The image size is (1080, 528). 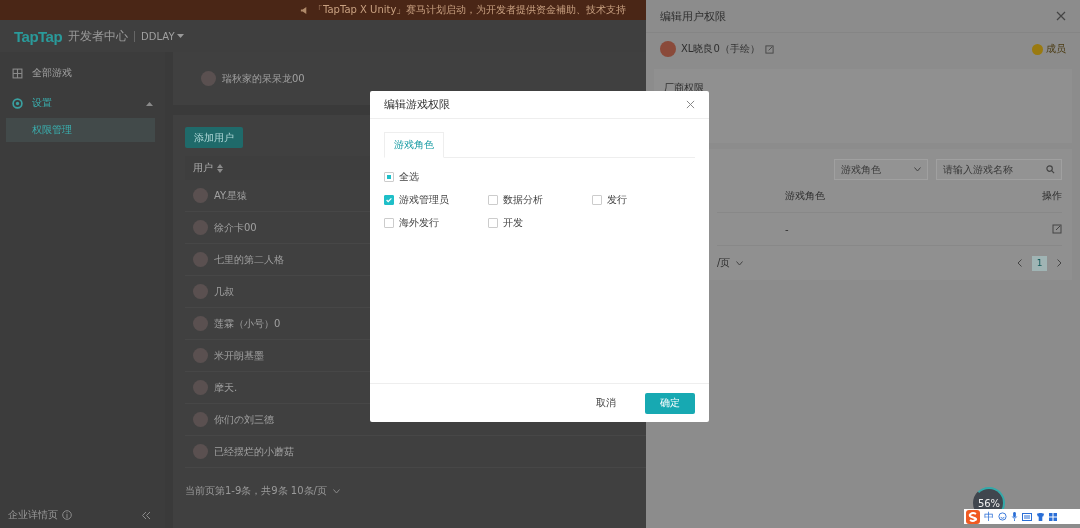 I want to click on checkbox-label: 全选, so click(x=409, y=176).